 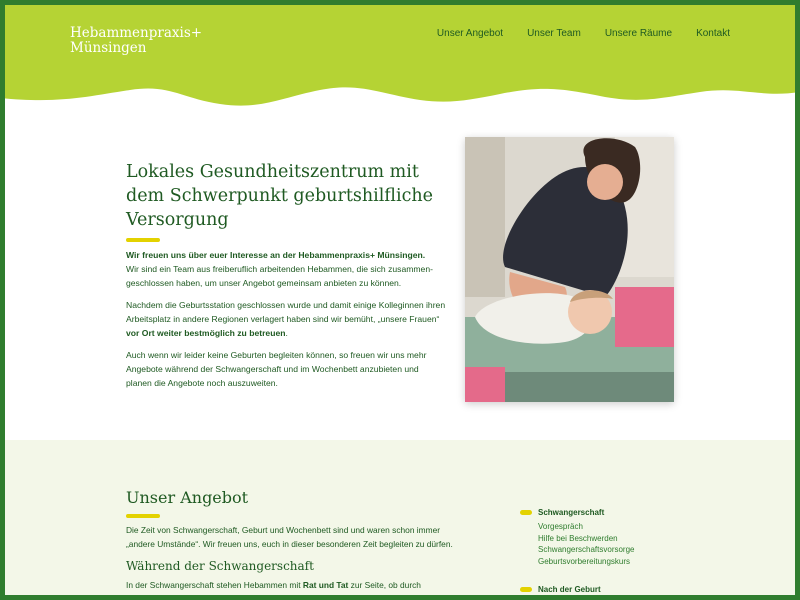 What do you see at coordinates (143, 240) in the screenshot?
I see `title-accent-bar` at bounding box center [143, 240].